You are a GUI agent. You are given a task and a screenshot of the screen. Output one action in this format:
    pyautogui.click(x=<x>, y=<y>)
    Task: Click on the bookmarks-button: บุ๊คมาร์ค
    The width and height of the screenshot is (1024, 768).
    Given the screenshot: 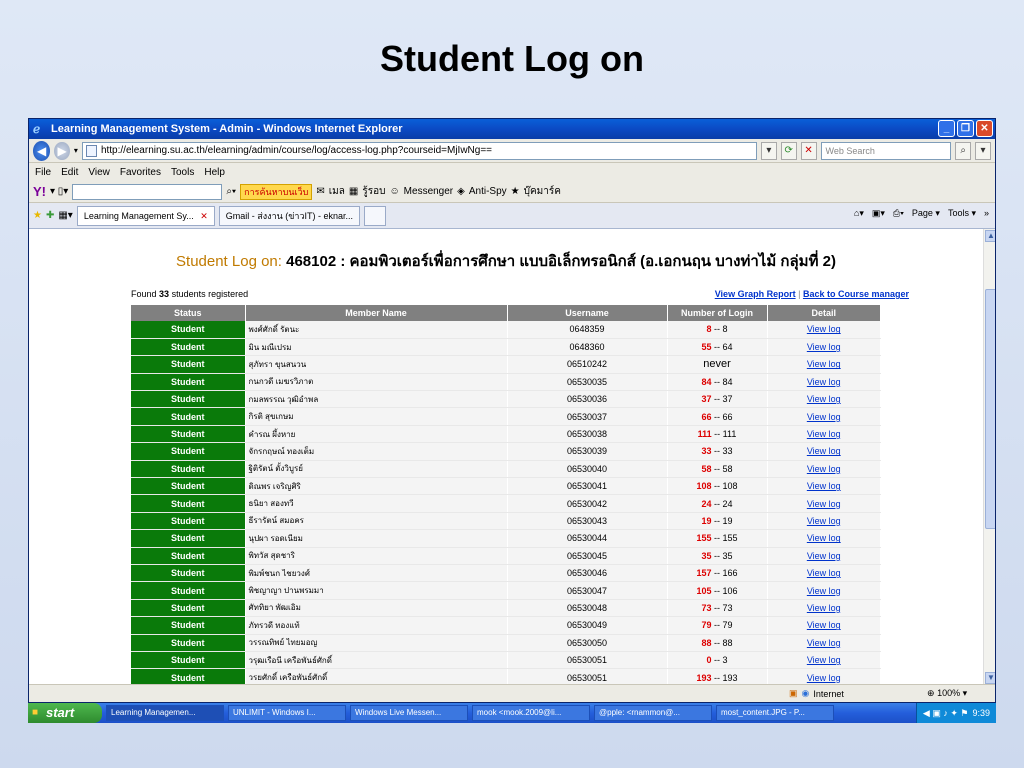 What is the action you would take?
    pyautogui.click(x=542, y=191)
    